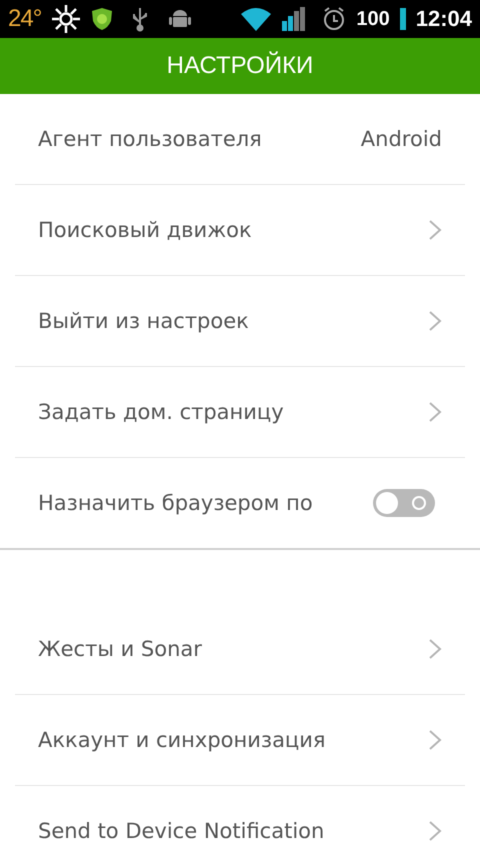 Image resolution: width=480 pixels, height=854 pixels. What do you see at coordinates (373, 19) in the screenshot?
I see `battery-text: 100` at bounding box center [373, 19].